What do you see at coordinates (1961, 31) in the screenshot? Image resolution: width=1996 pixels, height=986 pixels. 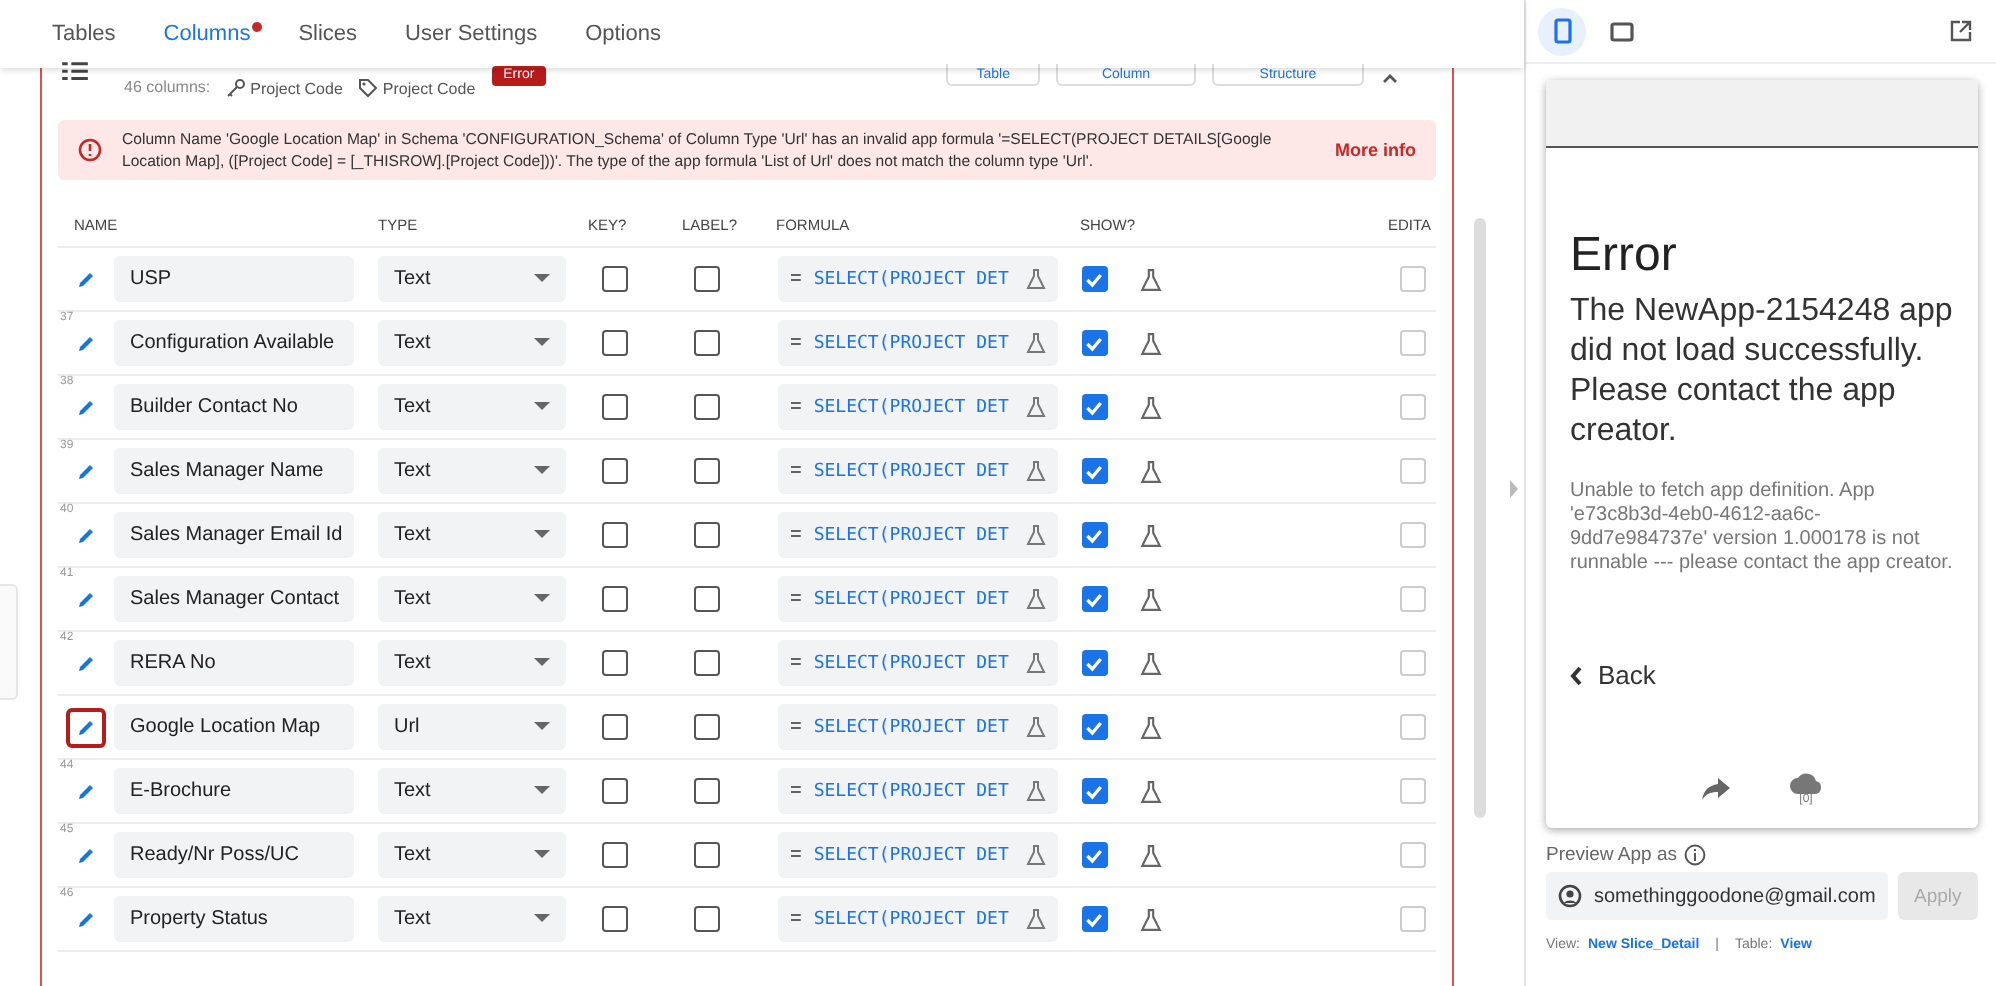 I see `open-external-icon` at bounding box center [1961, 31].